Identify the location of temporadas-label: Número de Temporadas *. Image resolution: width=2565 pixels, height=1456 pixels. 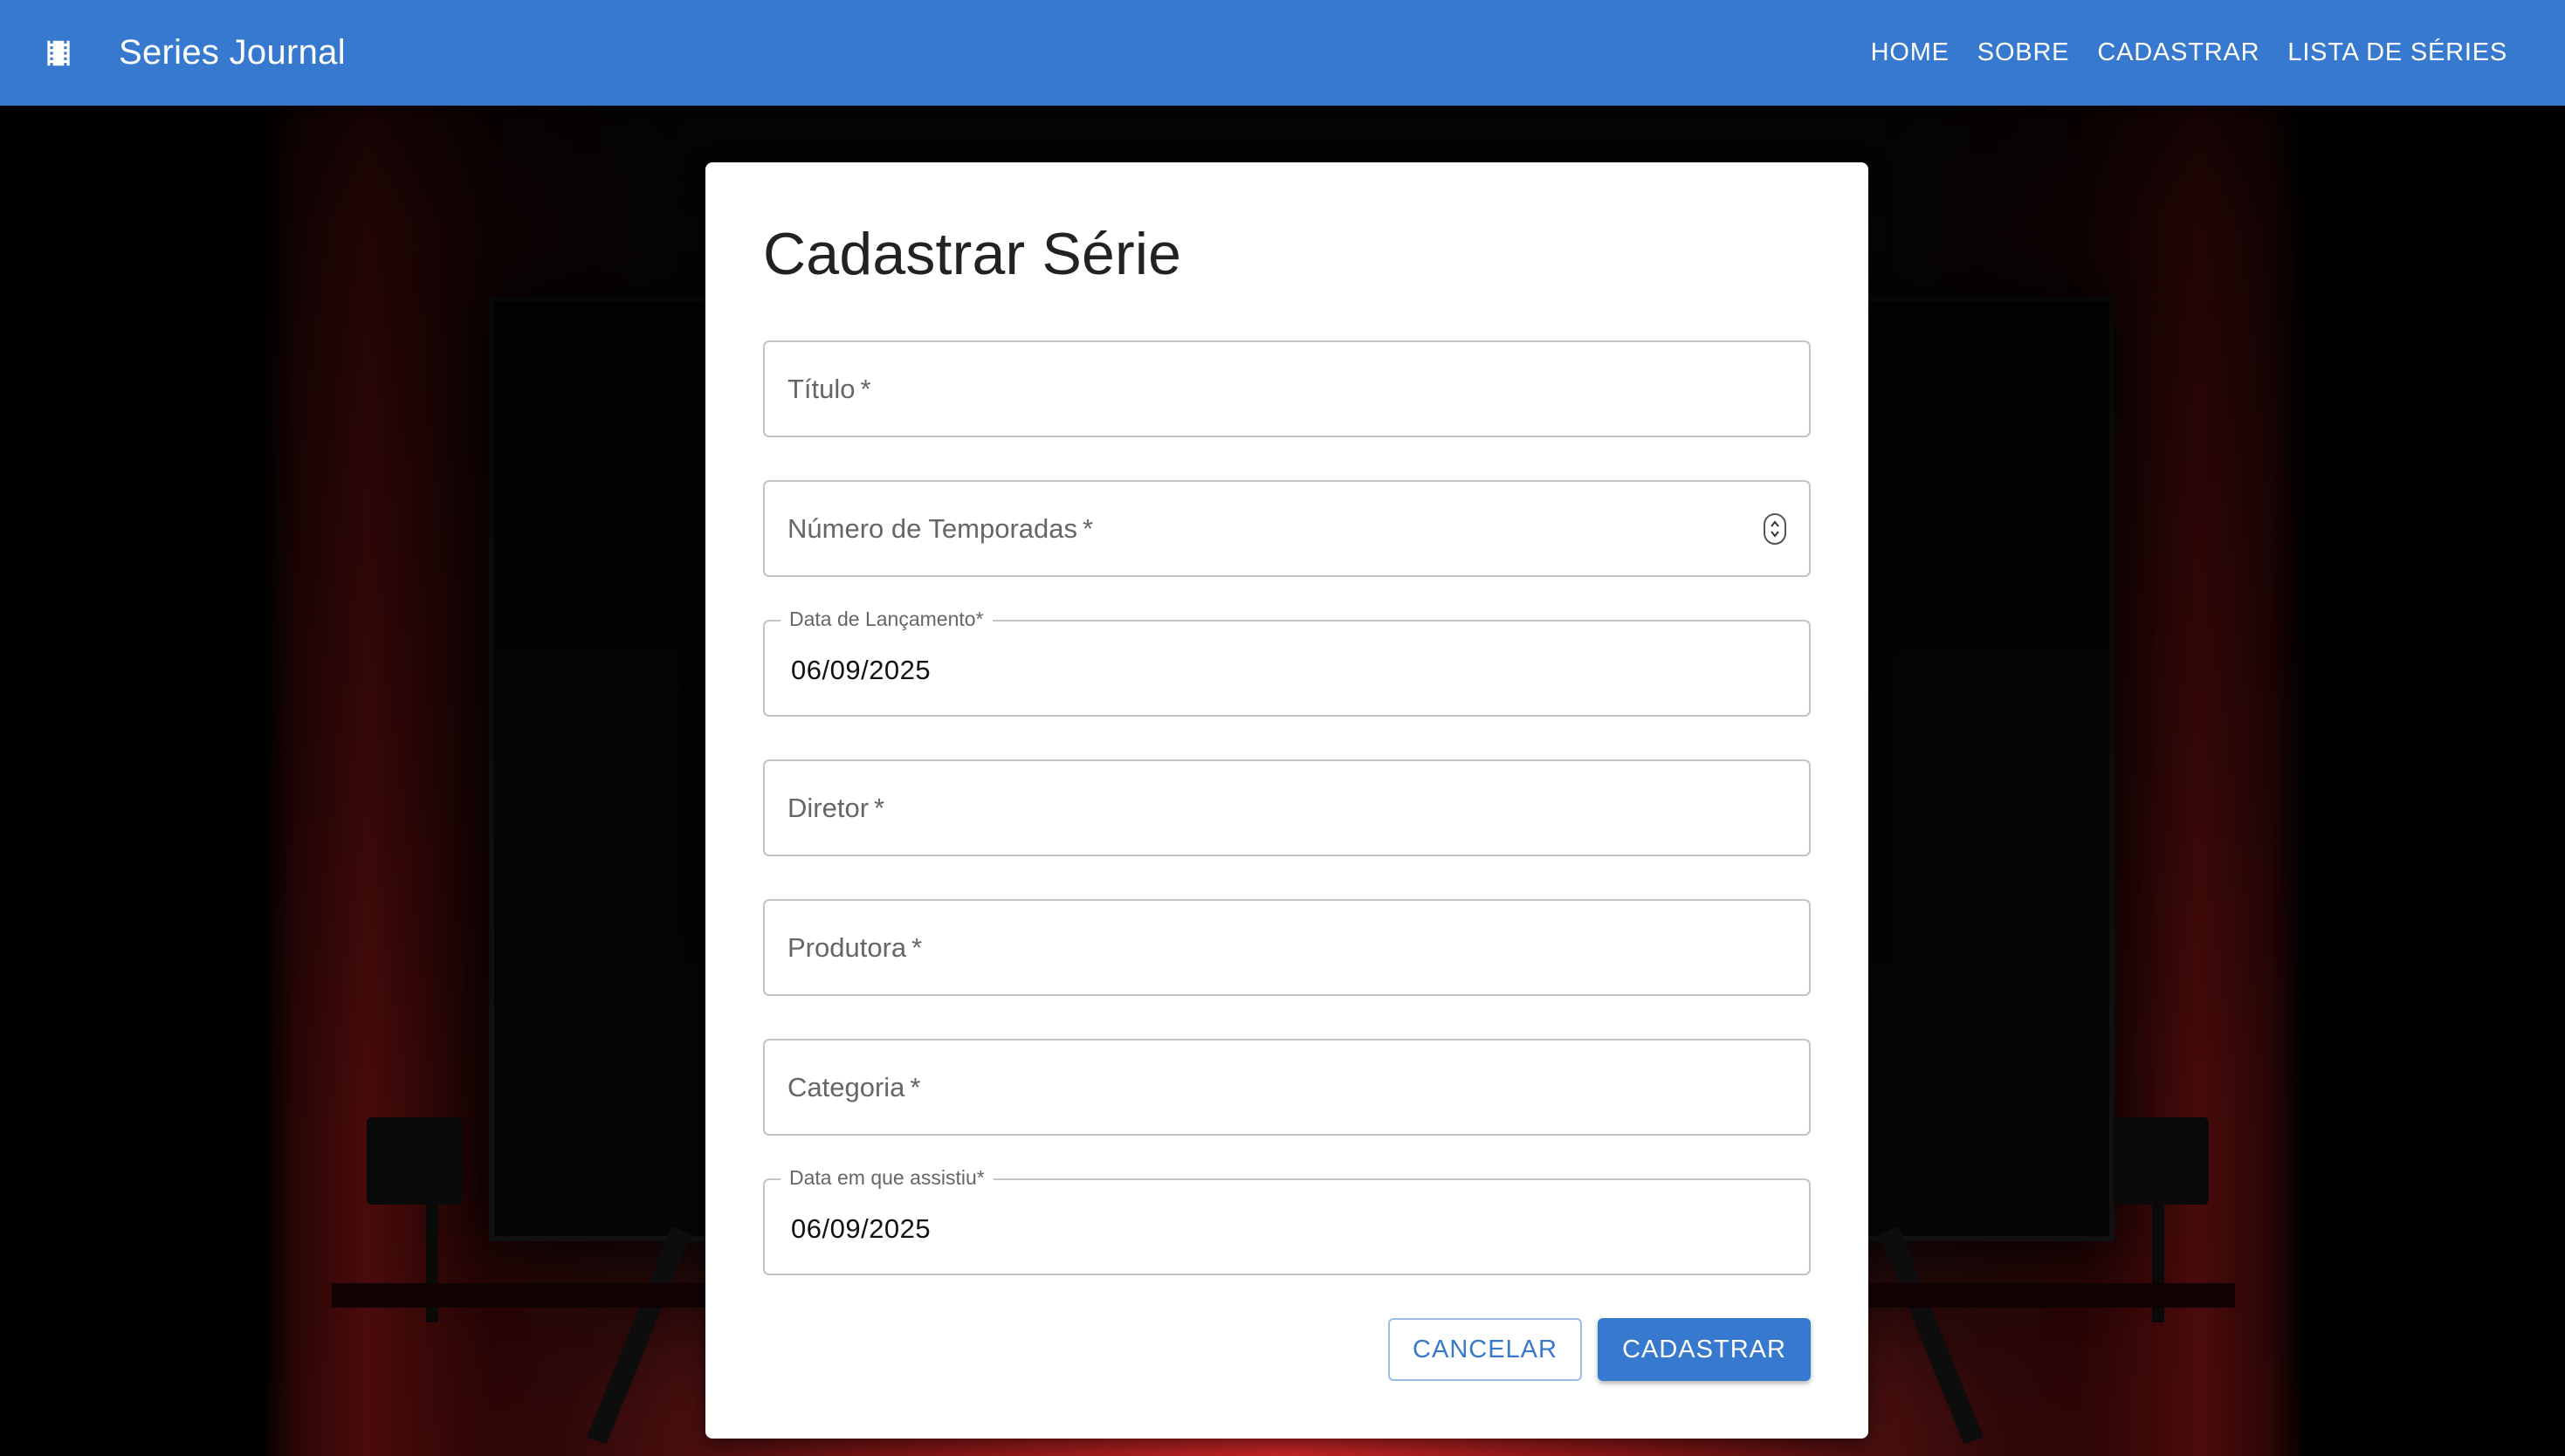
(940, 528).